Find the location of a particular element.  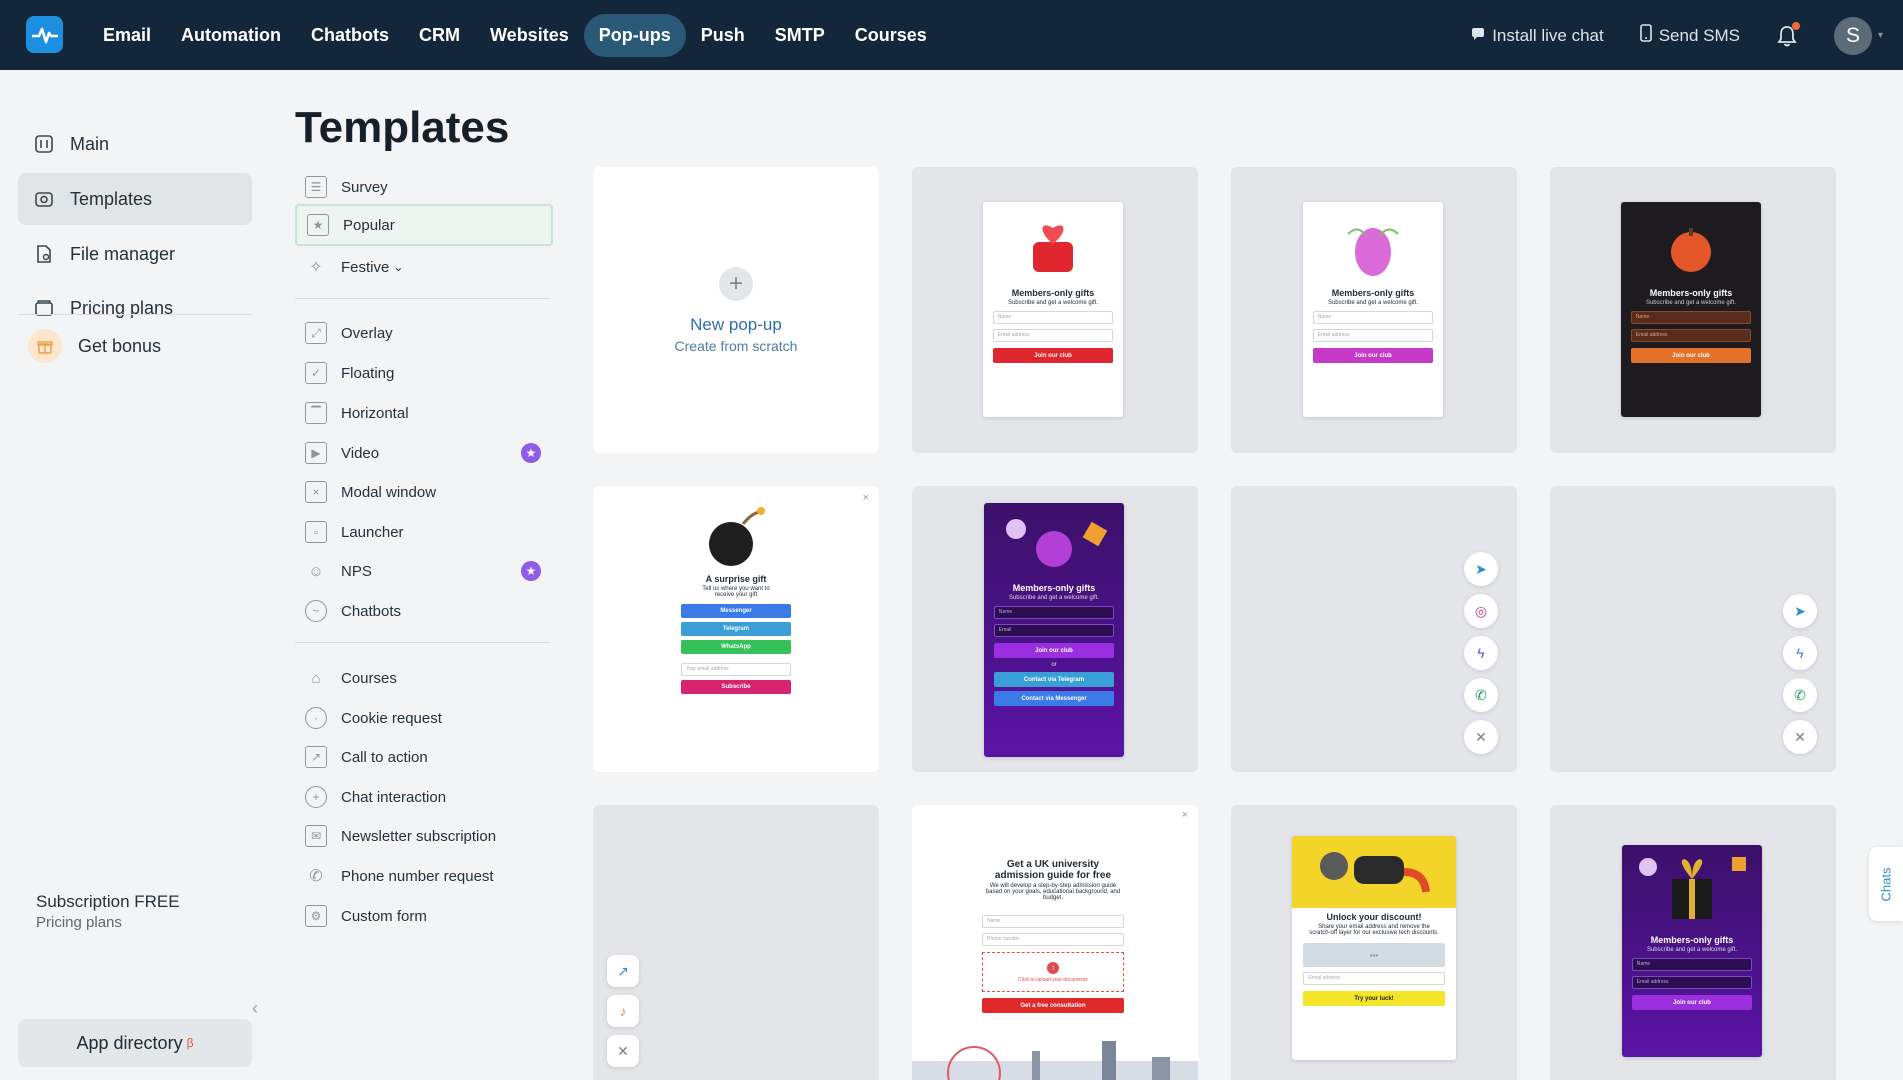

send-sms-button: Send SMS is located at coordinates (1689, 35).